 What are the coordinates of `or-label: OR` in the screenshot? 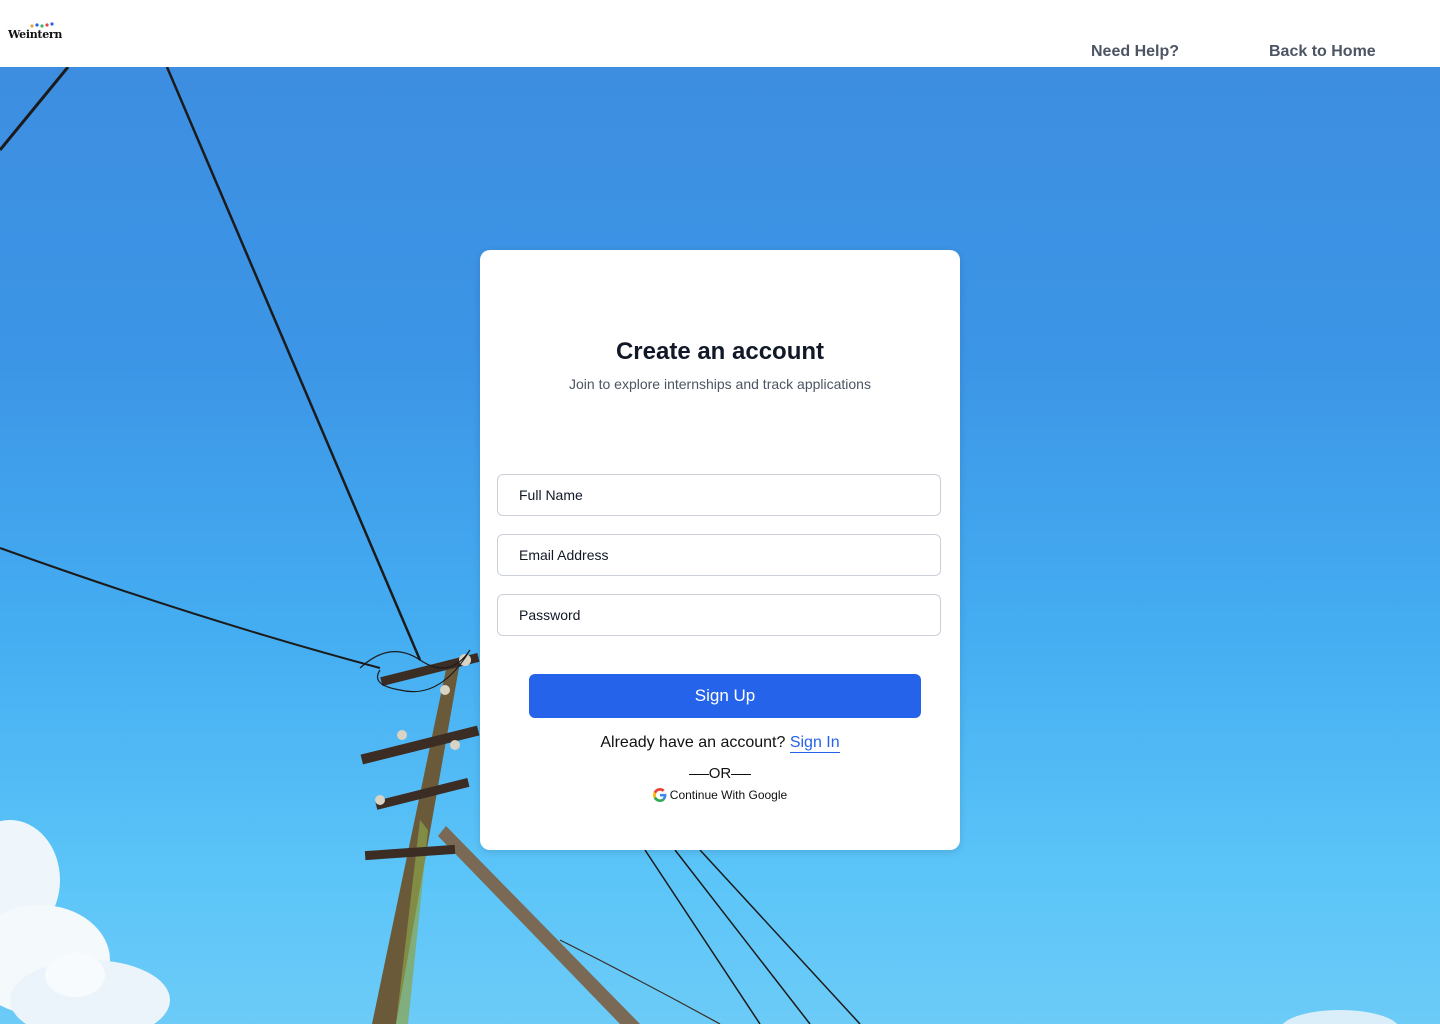 It's located at (720, 773).